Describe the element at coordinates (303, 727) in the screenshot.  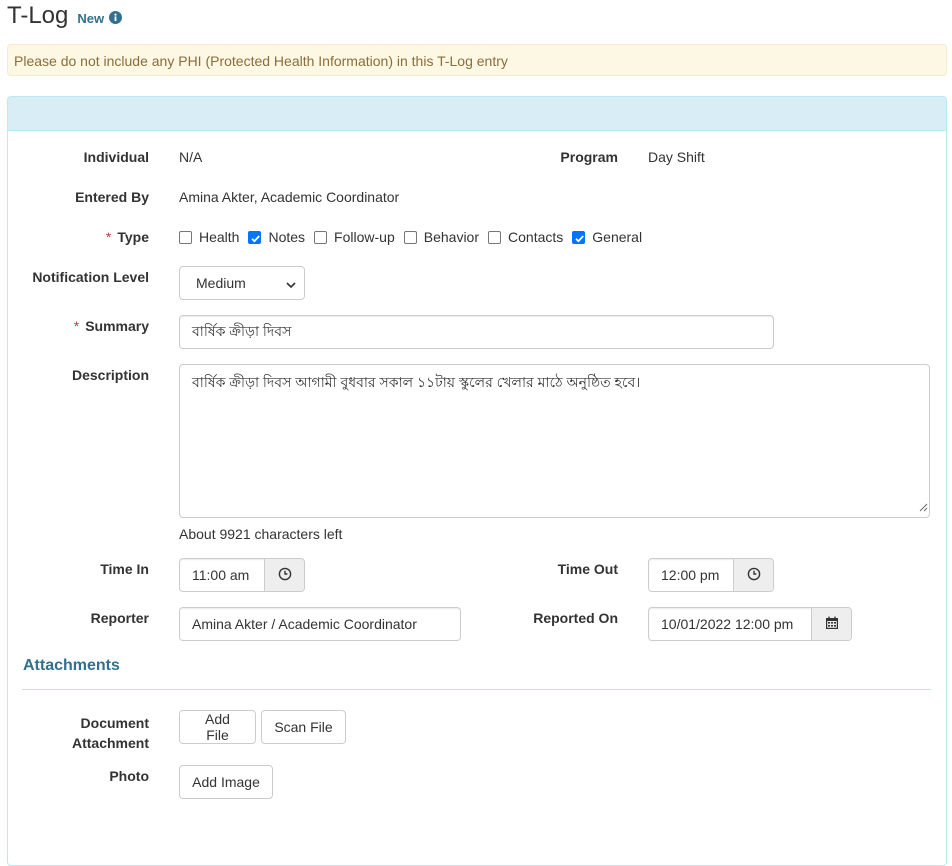
I see `scan-file-button: Scan File` at that location.